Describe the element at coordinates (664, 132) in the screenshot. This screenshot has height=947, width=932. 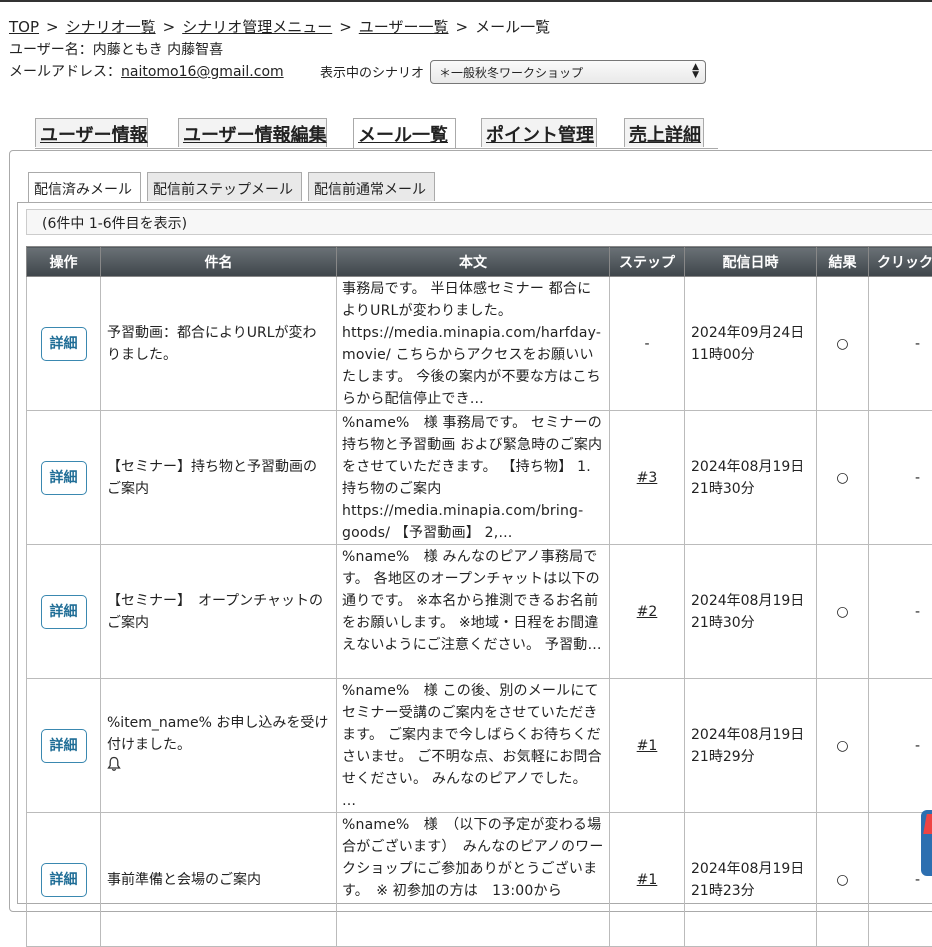
I see `tab-sales-detail: 売上詳細` at that location.